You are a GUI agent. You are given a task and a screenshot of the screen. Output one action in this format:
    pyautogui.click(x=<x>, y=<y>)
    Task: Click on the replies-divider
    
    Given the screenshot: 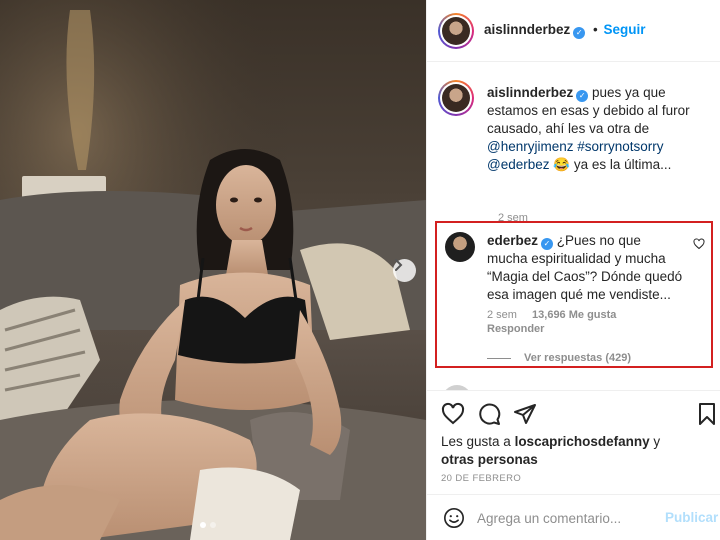 What is the action you would take?
    pyautogui.click(x=499, y=358)
    